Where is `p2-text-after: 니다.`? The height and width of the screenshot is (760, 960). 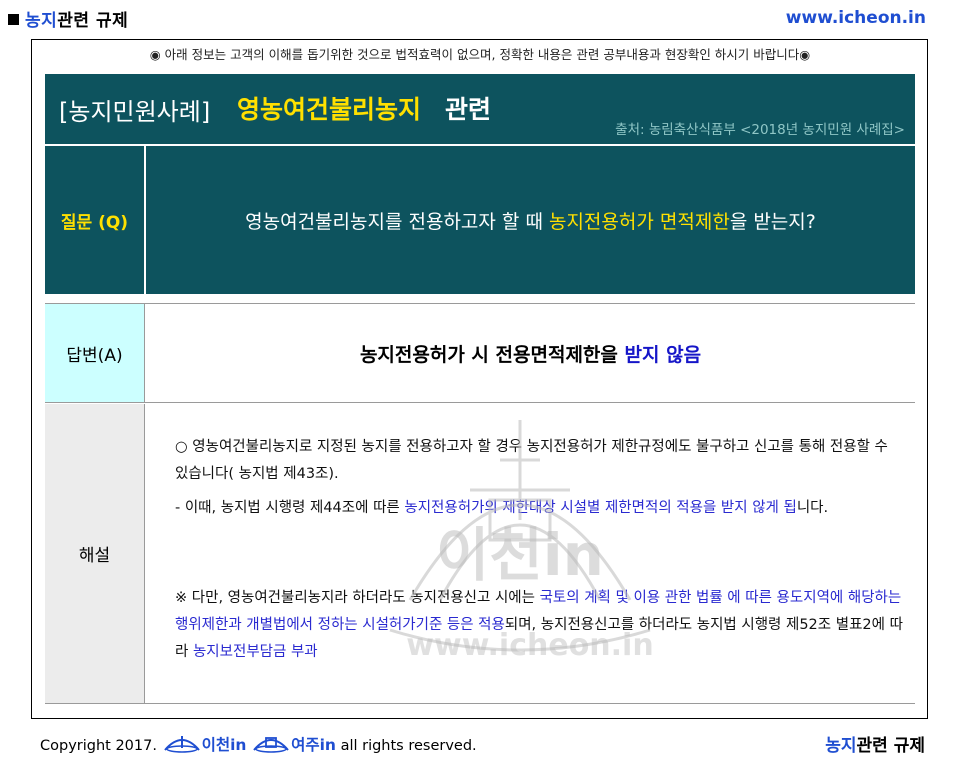 p2-text-after: 니다. is located at coordinates (812, 508).